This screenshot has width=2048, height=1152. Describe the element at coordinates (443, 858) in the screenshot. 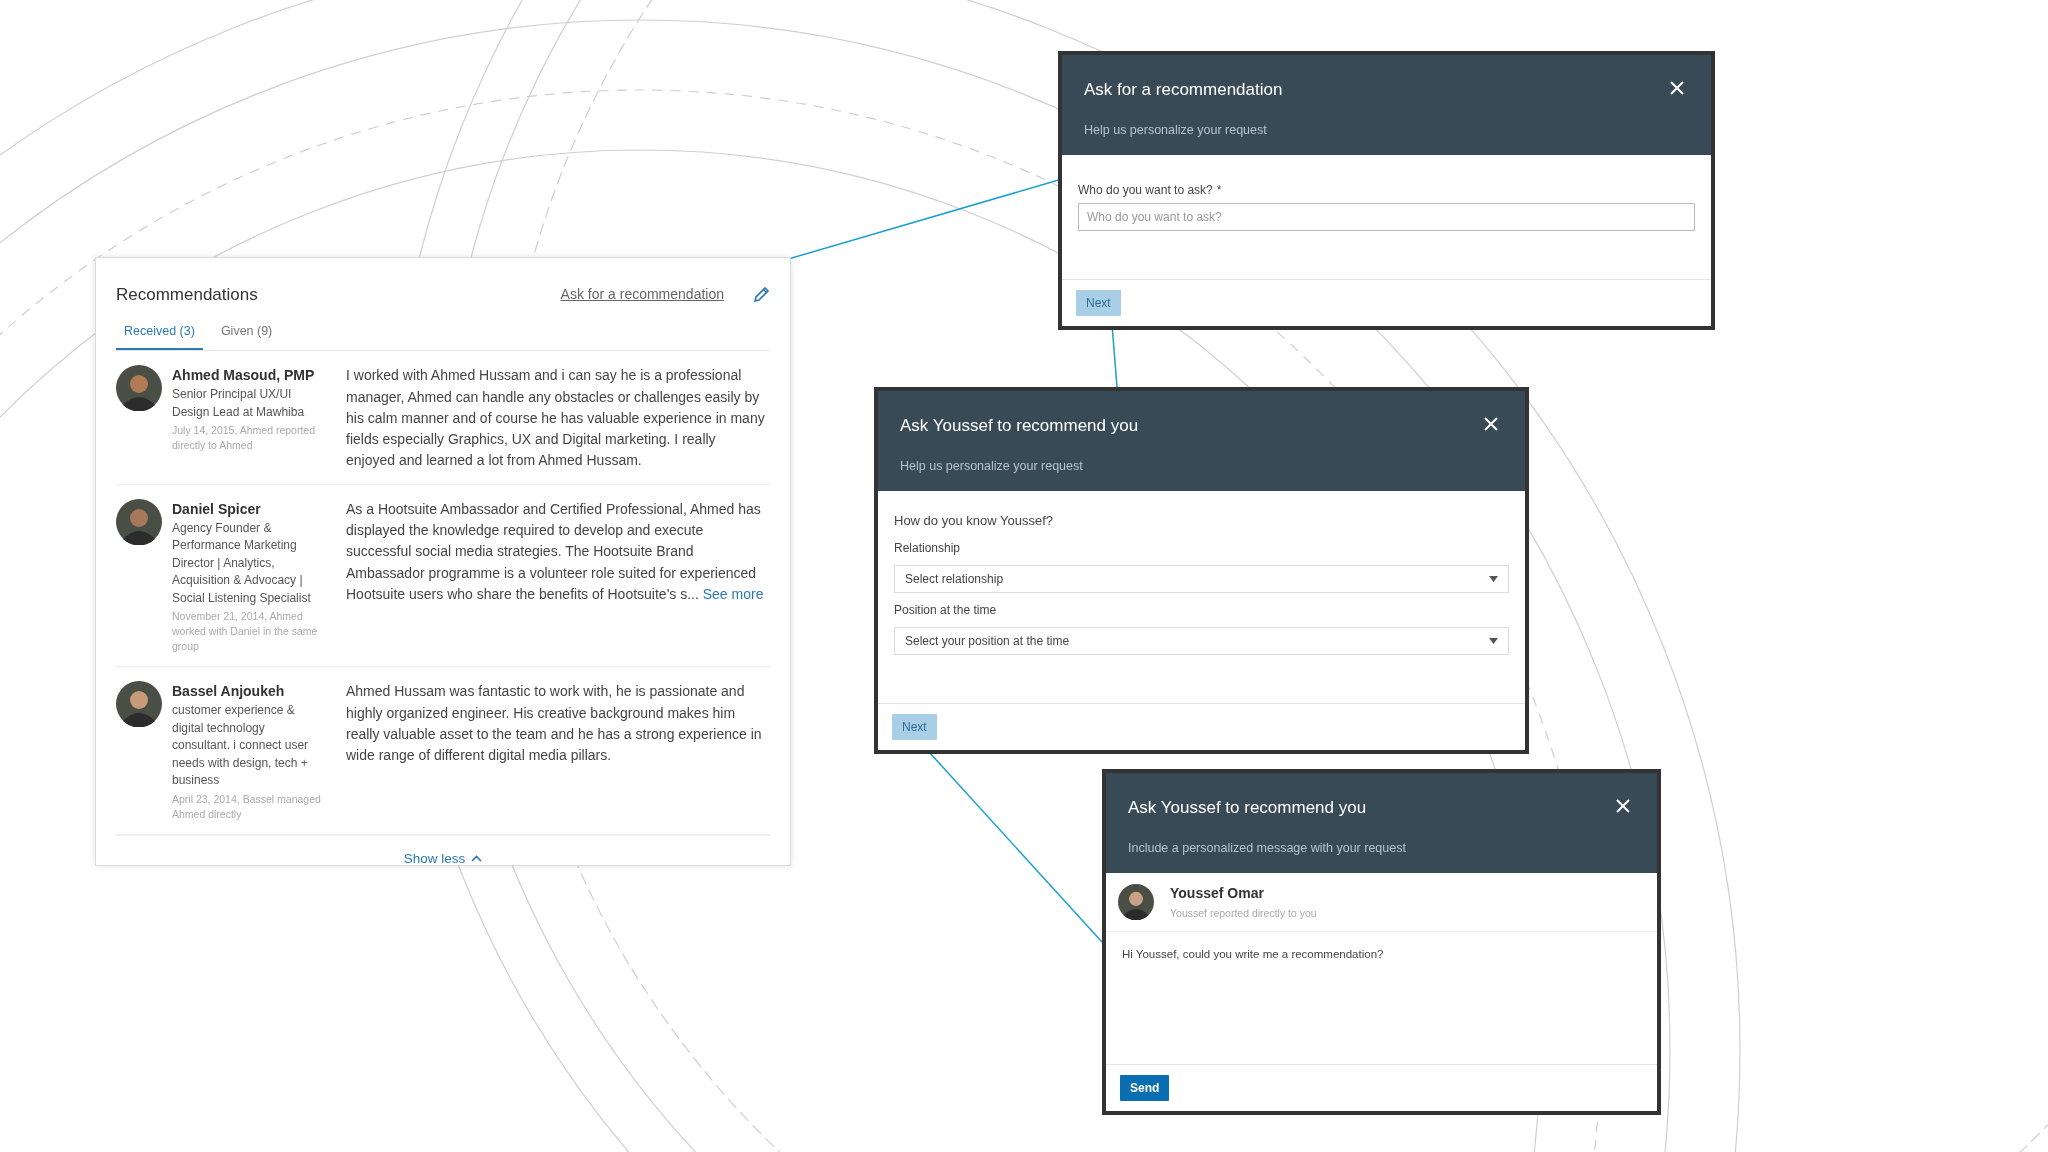

I see `show-less-link: Show less` at that location.